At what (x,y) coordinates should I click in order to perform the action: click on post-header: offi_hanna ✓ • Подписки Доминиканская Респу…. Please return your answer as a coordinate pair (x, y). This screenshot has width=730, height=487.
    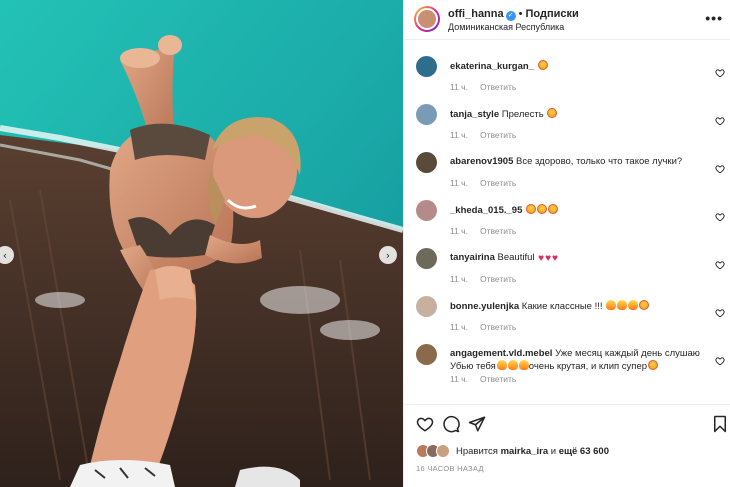
    Looking at the image, I should click on (567, 20).